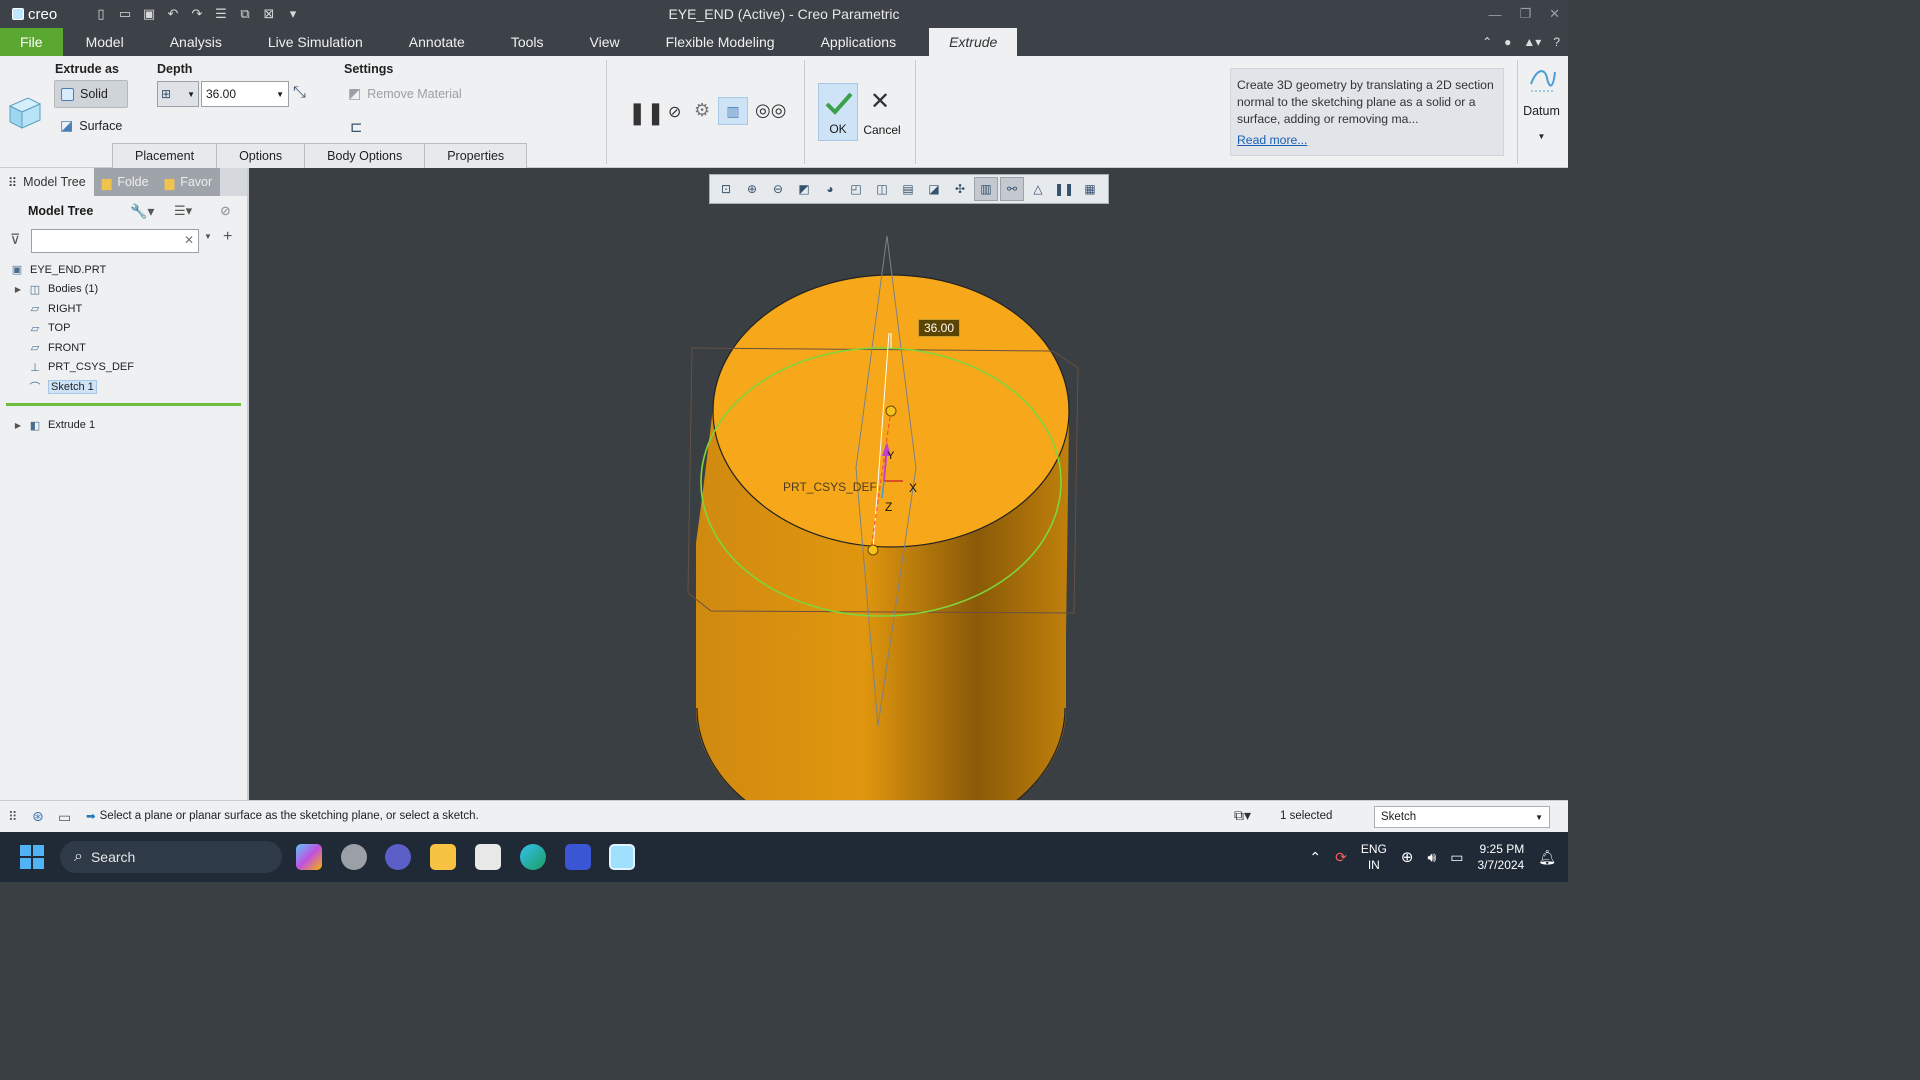 Image resolution: width=1920 pixels, height=1080 pixels. Describe the element at coordinates (1547, 857) in the screenshot. I see `notification-bell-icon: 🔔︎` at that location.